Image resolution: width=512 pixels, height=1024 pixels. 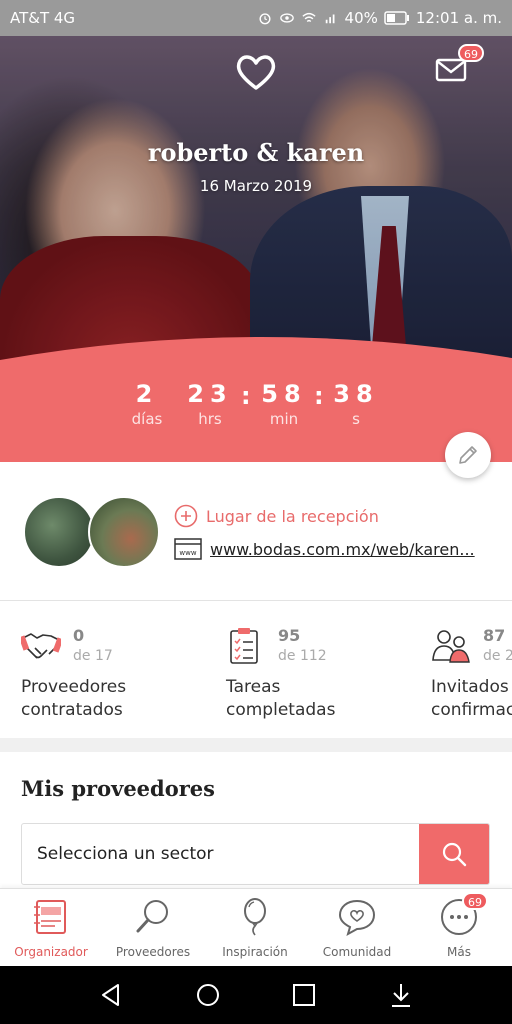 I want to click on sector-select: Selecciona un sector, so click(x=220, y=854).